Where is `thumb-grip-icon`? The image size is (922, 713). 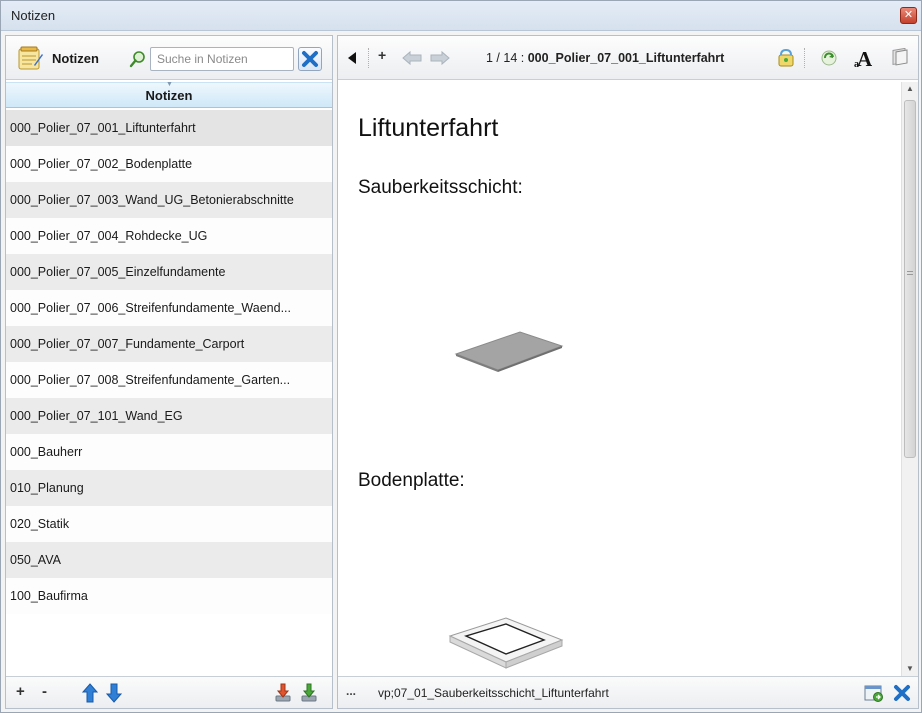 thumb-grip-icon is located at coordinates (910, 273).